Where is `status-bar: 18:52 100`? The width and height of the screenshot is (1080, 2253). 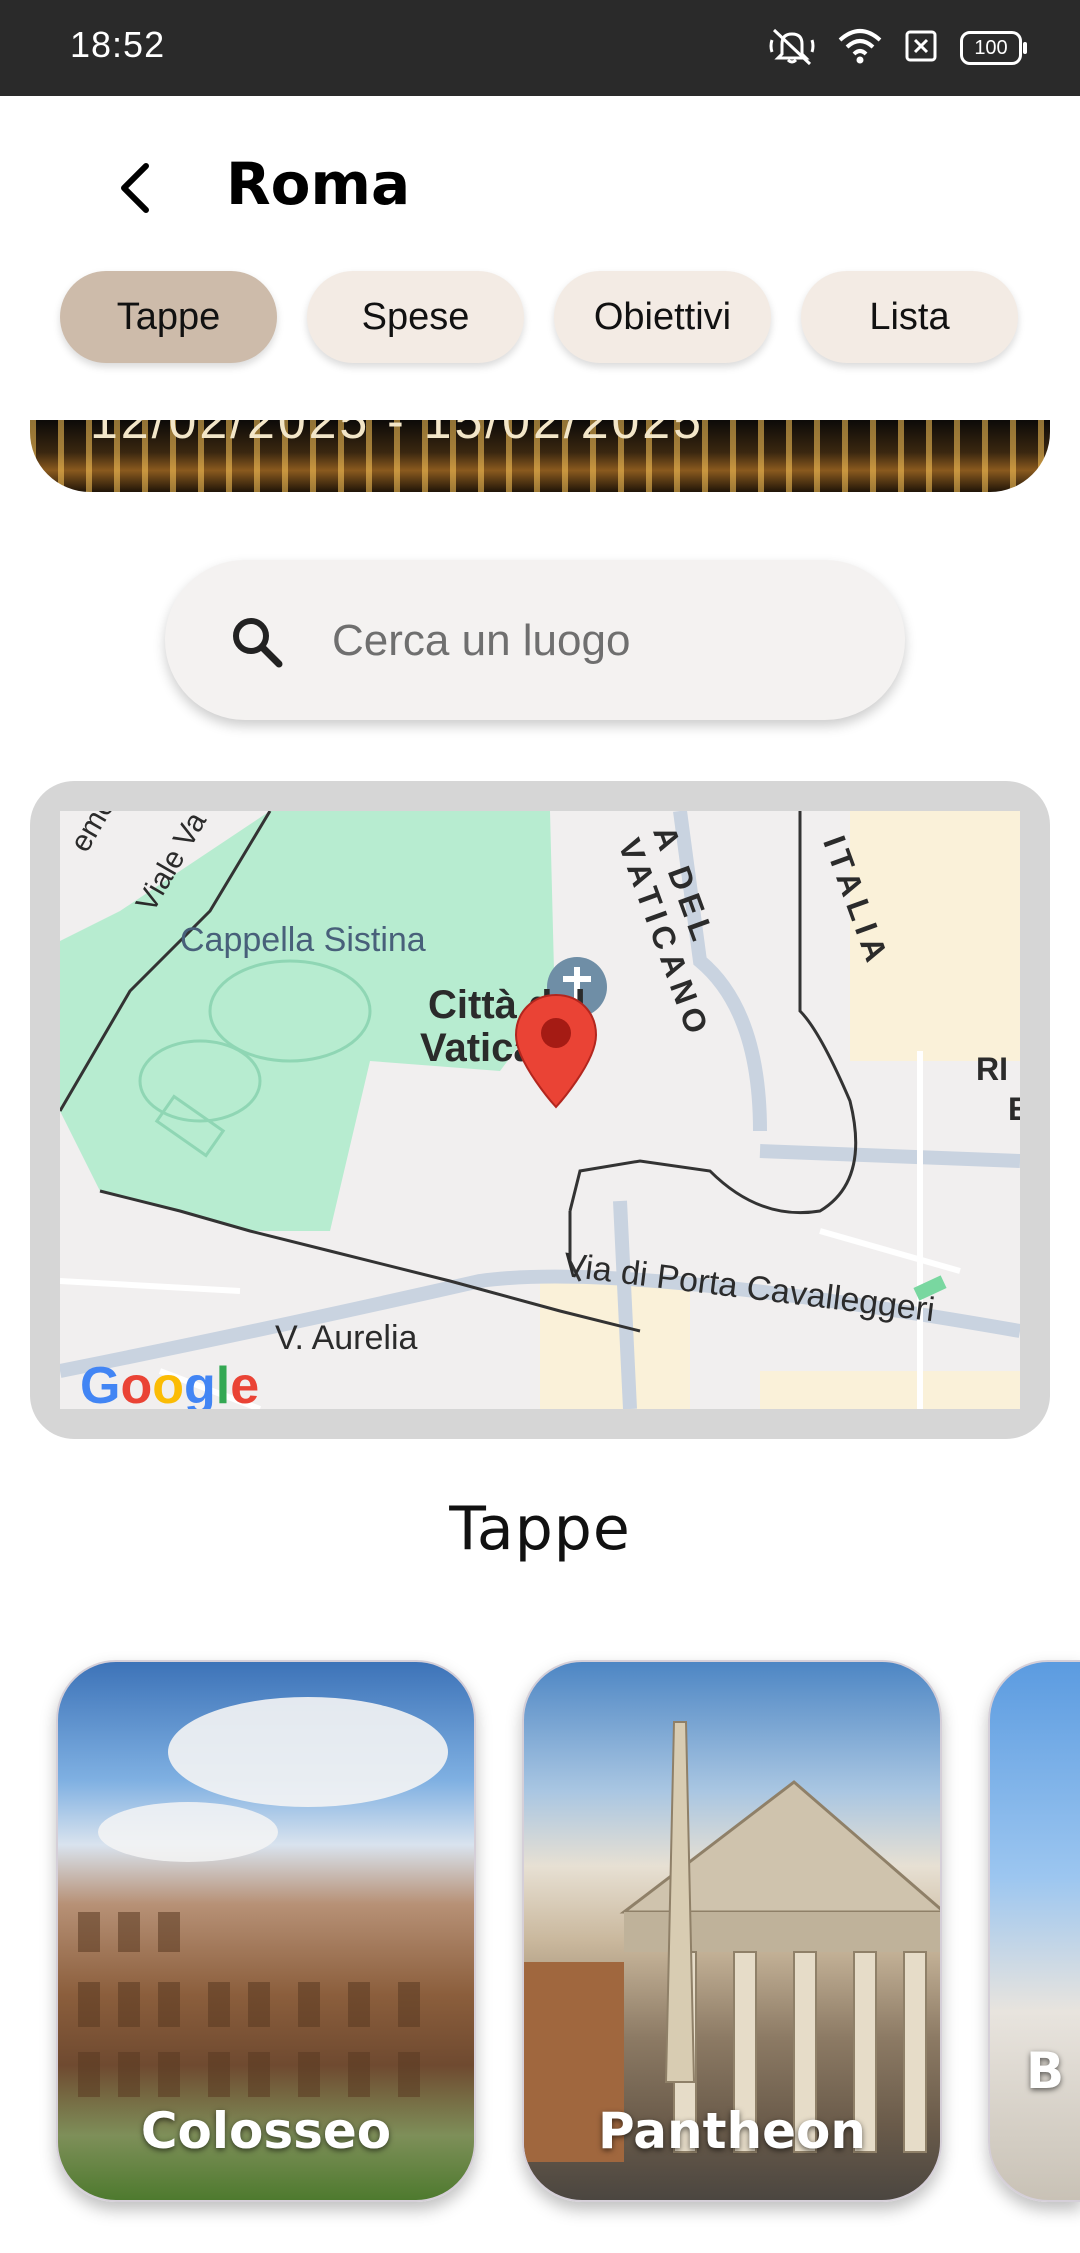 status-bar: 18:52 100 is located at coordinates (540, 48).